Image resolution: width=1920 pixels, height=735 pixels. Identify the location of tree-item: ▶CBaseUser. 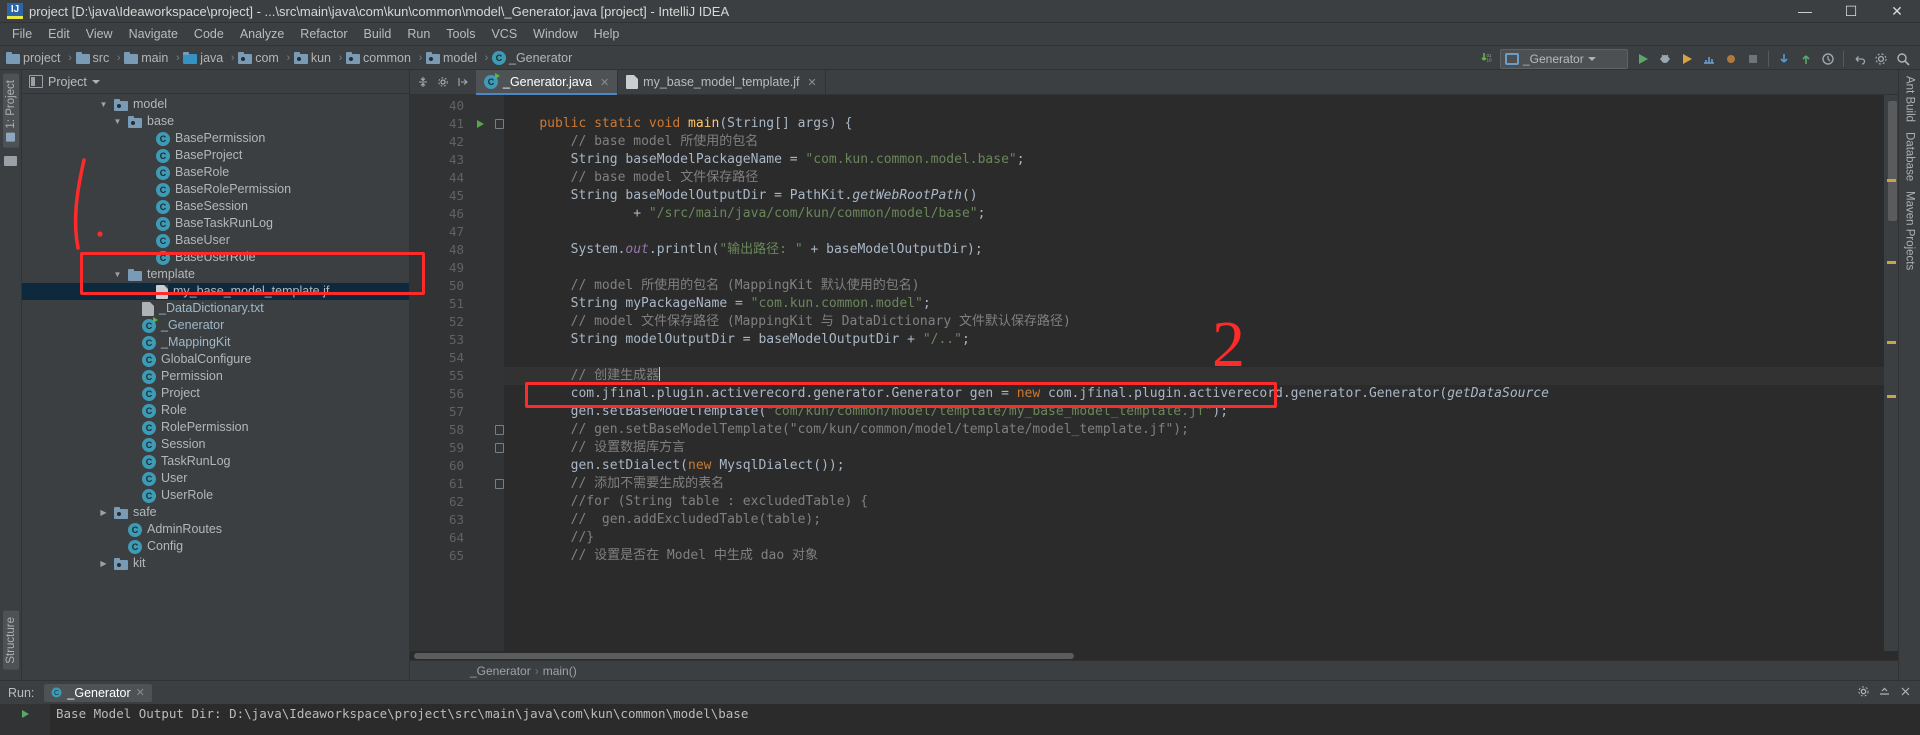
(215, 240).